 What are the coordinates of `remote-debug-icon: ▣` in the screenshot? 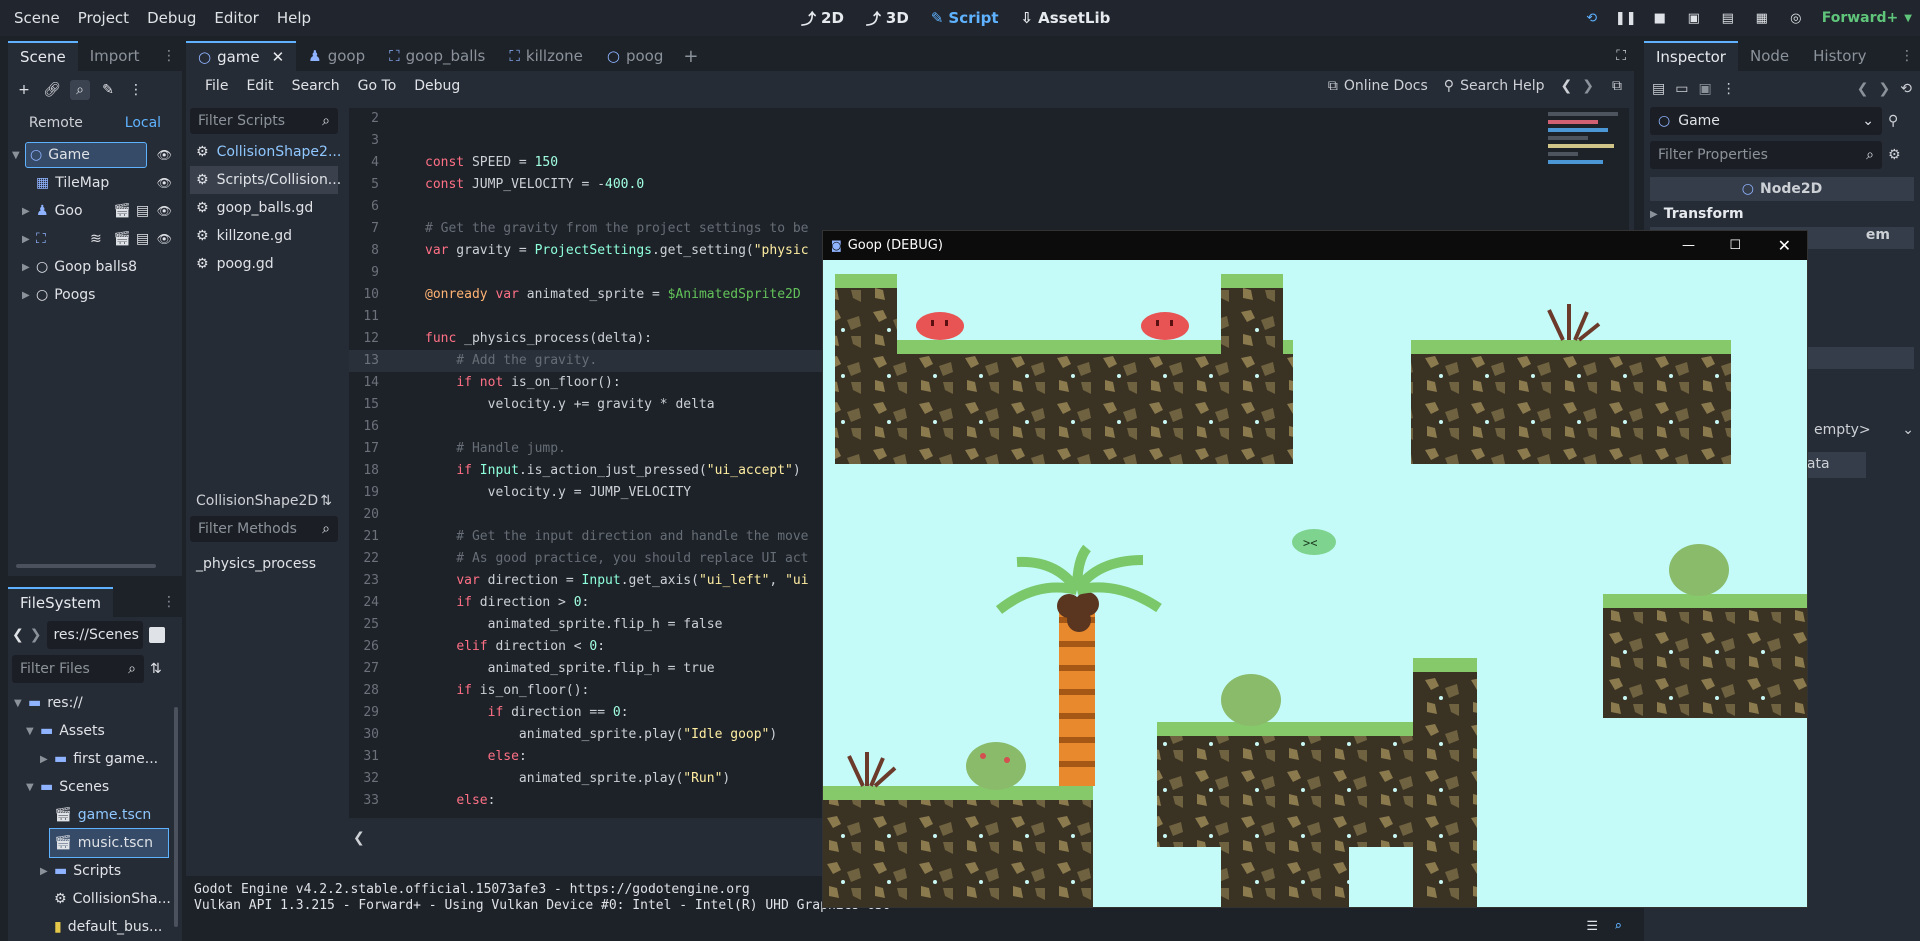 It's located at (1694, 18).